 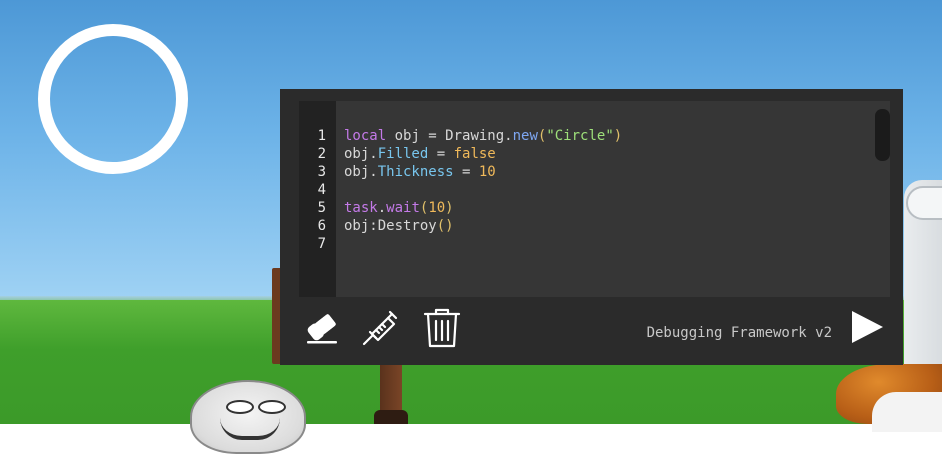 What do you see at coordinates (321, 208) in the screenshot?
I see `line-number: 5` at bounding box center [321, 208].